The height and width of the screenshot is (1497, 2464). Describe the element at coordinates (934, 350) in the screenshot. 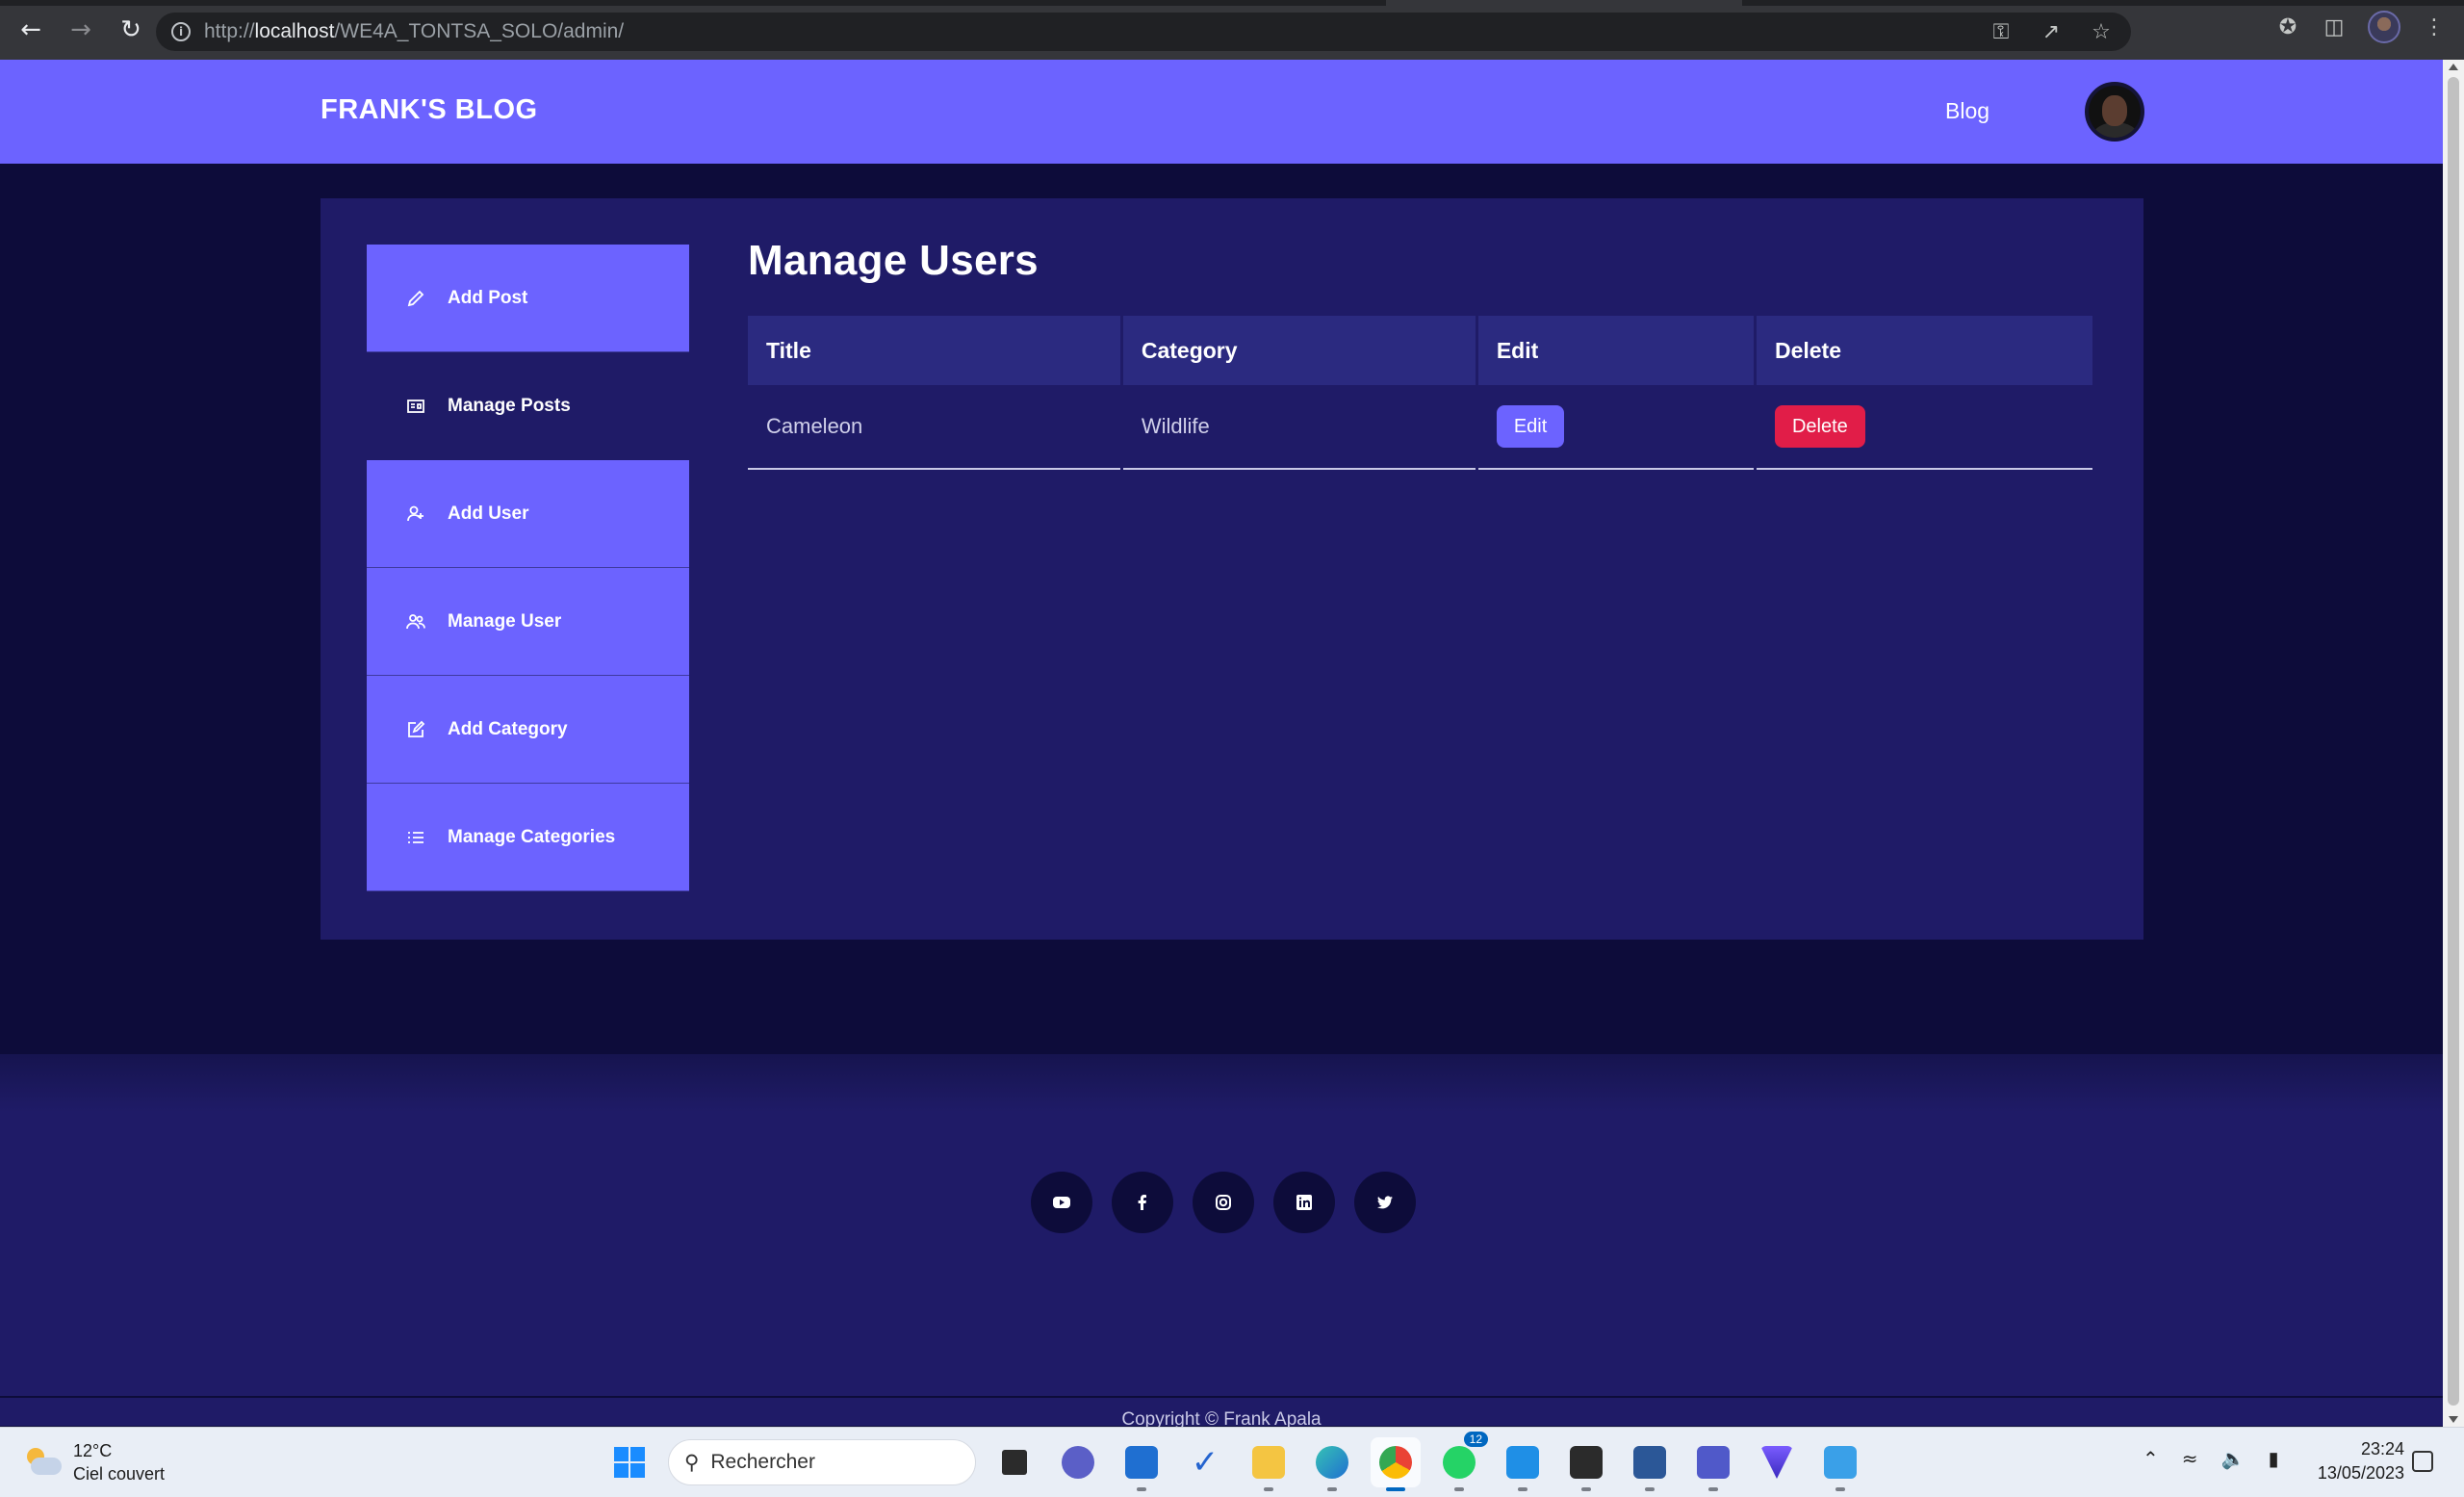

I see `column-header-title: Title` at that location.